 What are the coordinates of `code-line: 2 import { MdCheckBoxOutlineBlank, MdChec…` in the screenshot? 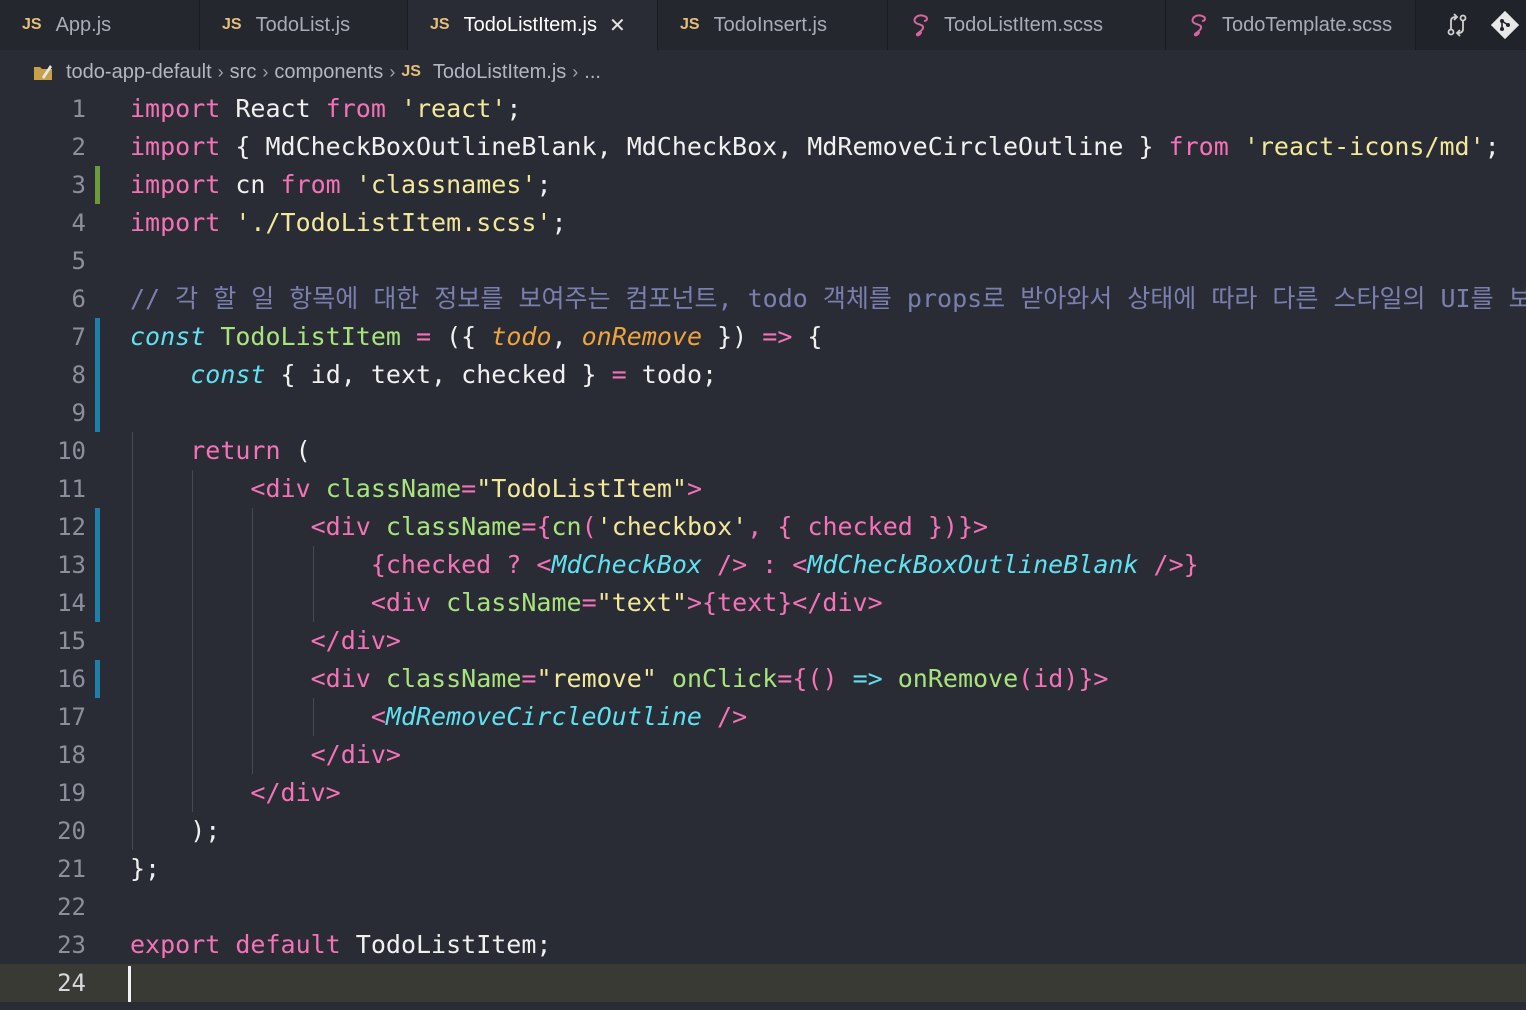 It's located at (763, 147).